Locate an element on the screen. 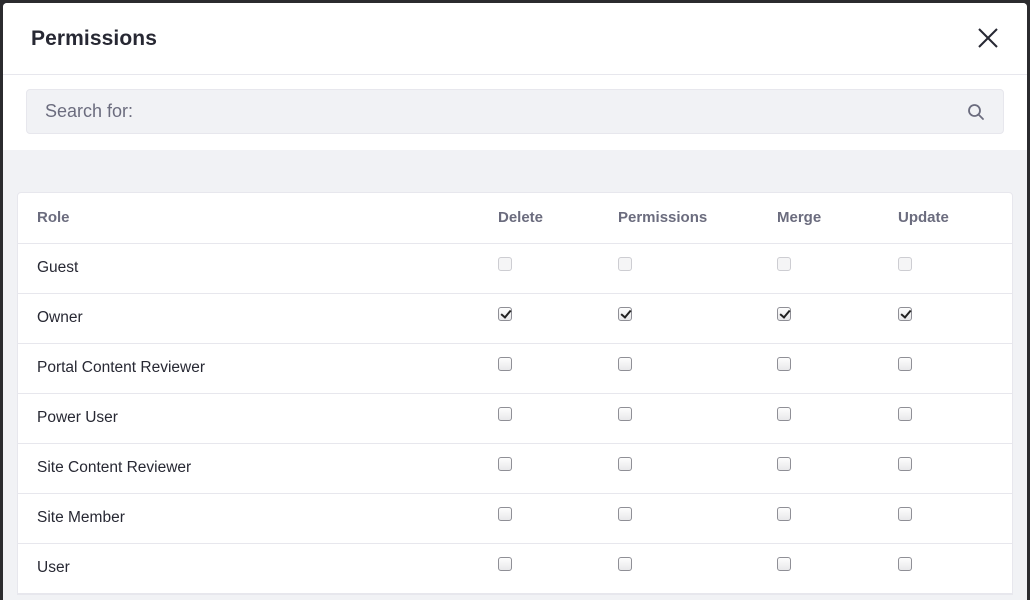  table-row: Guest is located at coordinates (515, 268).